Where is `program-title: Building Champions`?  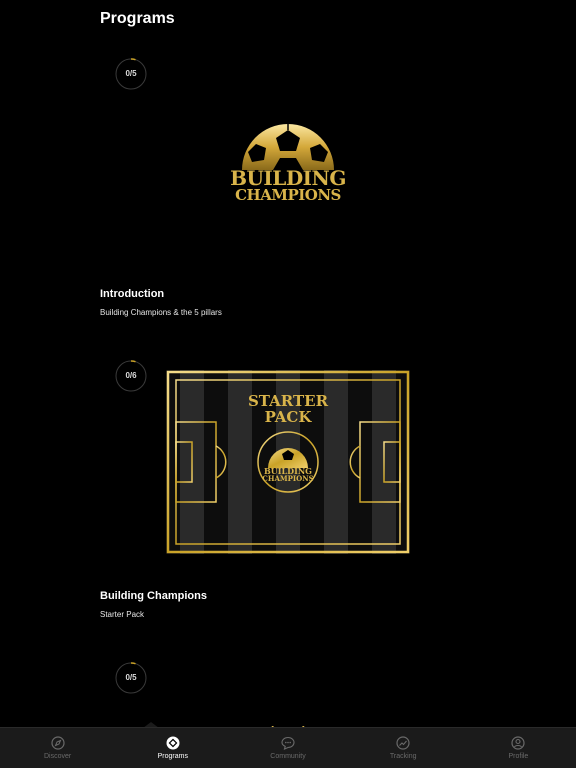
program-title: Building Champions is located at coordinates (153, 596).